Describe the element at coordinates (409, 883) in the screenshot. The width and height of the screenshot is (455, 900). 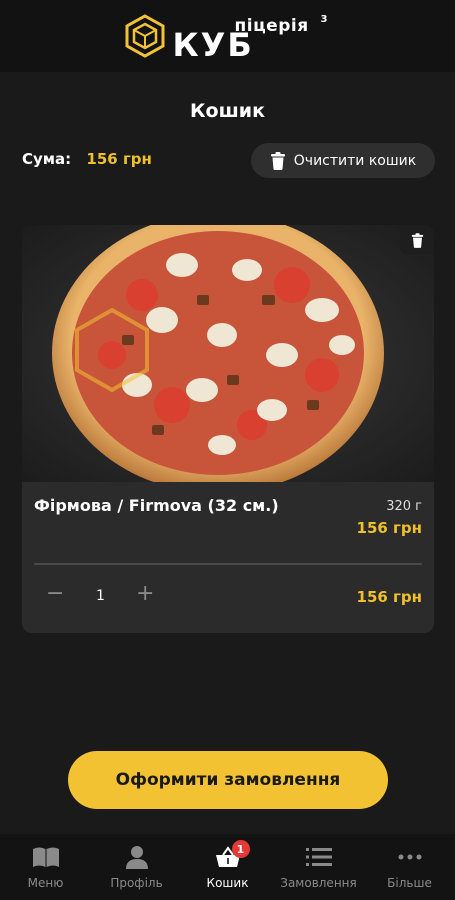
I see `tab-more-label: Більше` at that location.